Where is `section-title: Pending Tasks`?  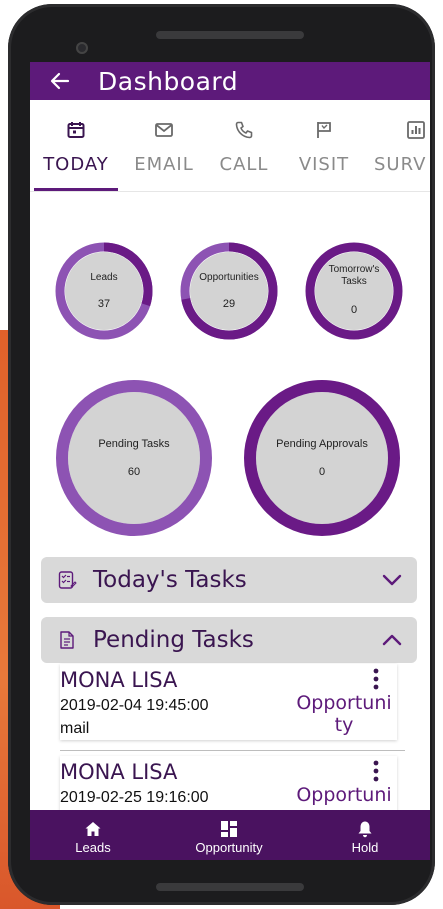 section-title: Pending Tasks is located at coordinates (173, 640).